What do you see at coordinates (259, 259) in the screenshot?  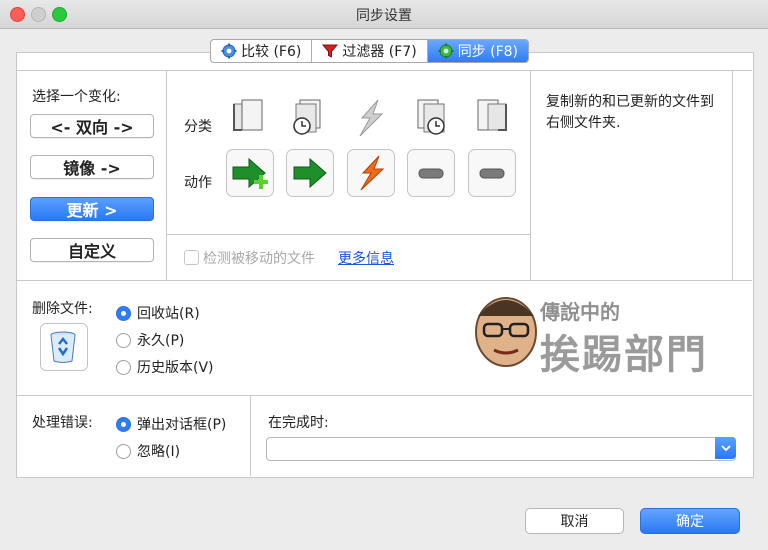 I see `detect-moved-label: 检测被移动的文件` at bounding box center [259, 259].